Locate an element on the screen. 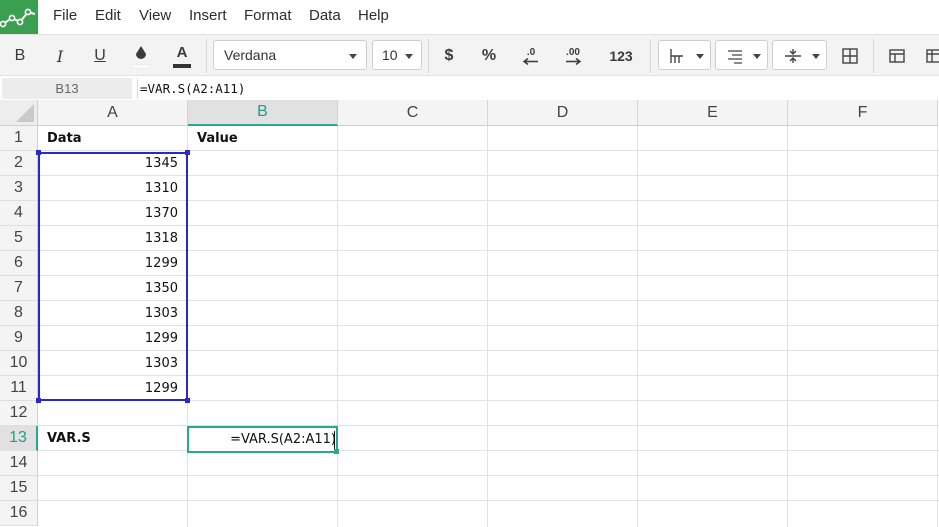 Image resolution: width=939 pixels, height=527 pixels. paint-bucket-icon is located at coordinates (141, 57).